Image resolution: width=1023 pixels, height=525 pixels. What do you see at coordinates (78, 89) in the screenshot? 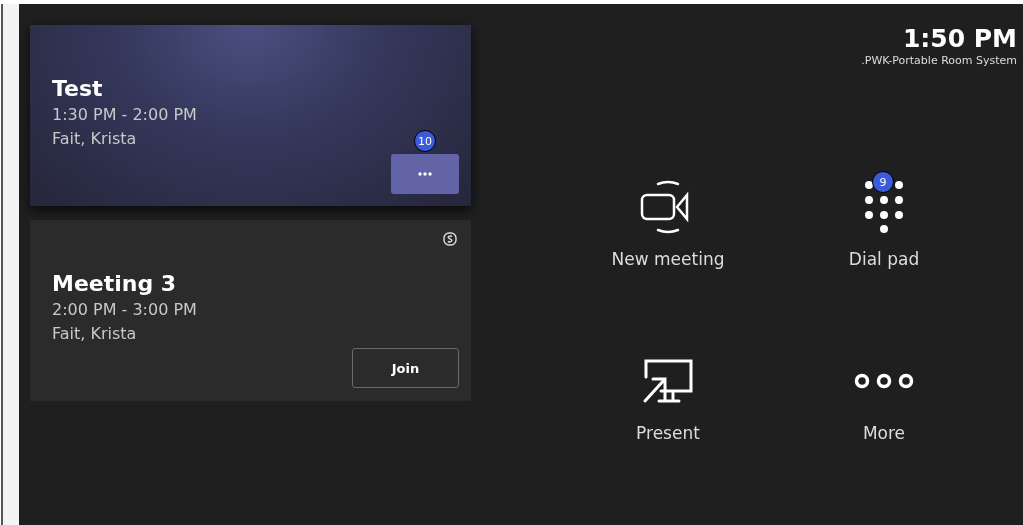
I see `meeting-title: Test` at bounding box center [78, 89].